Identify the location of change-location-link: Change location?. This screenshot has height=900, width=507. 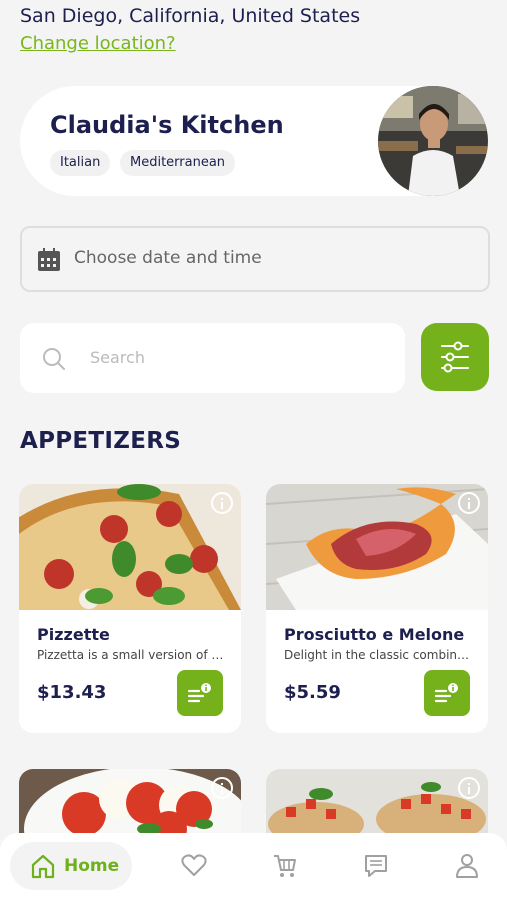
(98, 43).